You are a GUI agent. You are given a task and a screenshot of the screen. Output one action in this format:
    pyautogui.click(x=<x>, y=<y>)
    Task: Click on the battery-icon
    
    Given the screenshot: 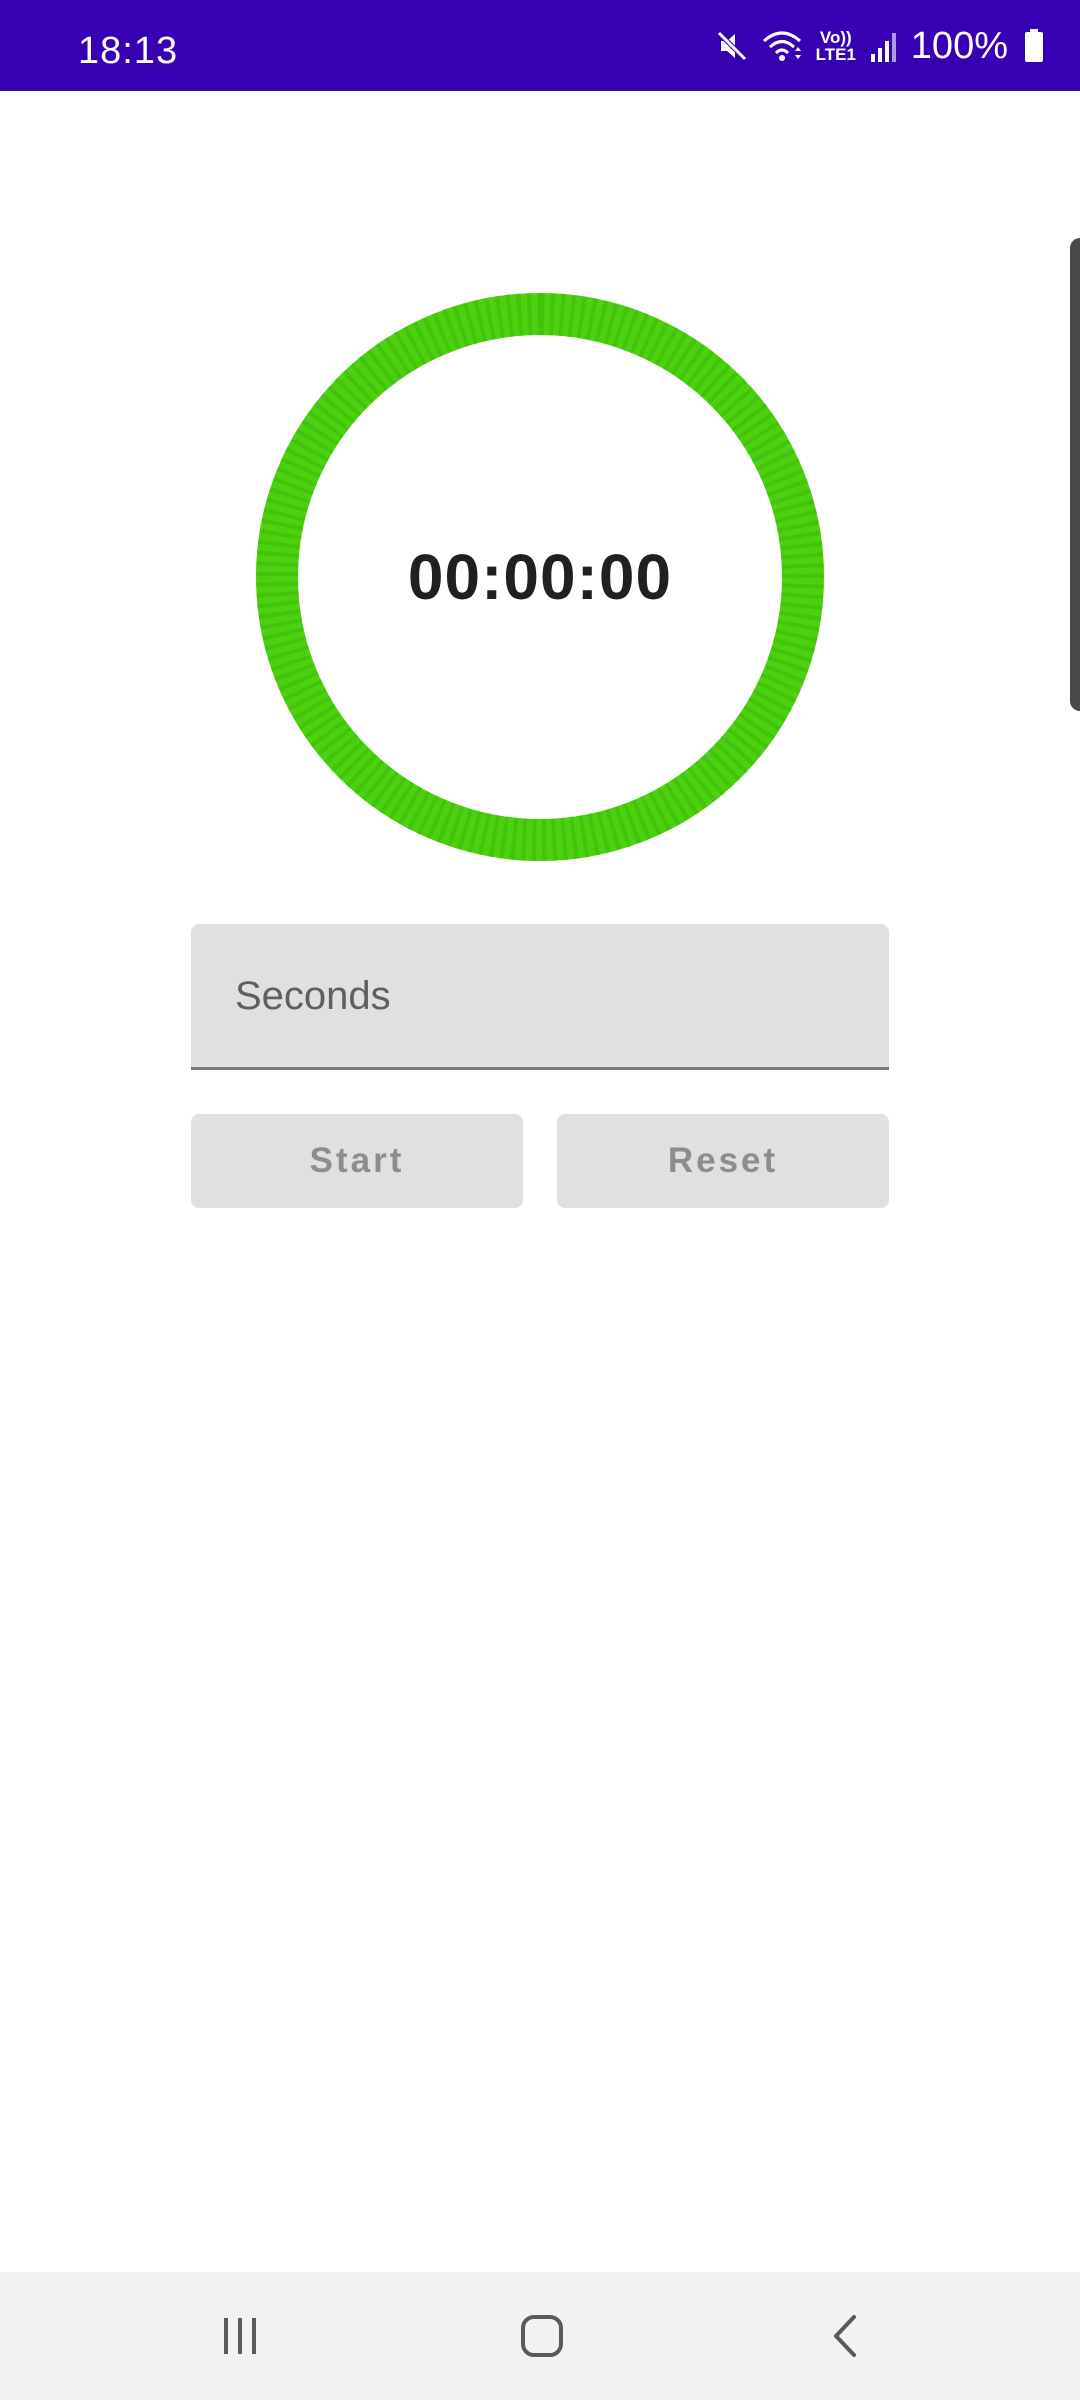 What is the action you would take?
    pyautogui.click(x=1034, y=46)
    